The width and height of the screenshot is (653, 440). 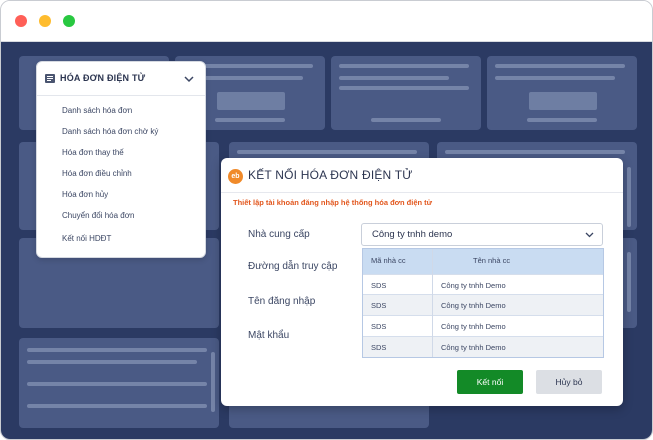 What do you see at coordinates (235, 176) in the screenshot?
I see `eb-logo-icon: eb` at bounding box center [235, 176].